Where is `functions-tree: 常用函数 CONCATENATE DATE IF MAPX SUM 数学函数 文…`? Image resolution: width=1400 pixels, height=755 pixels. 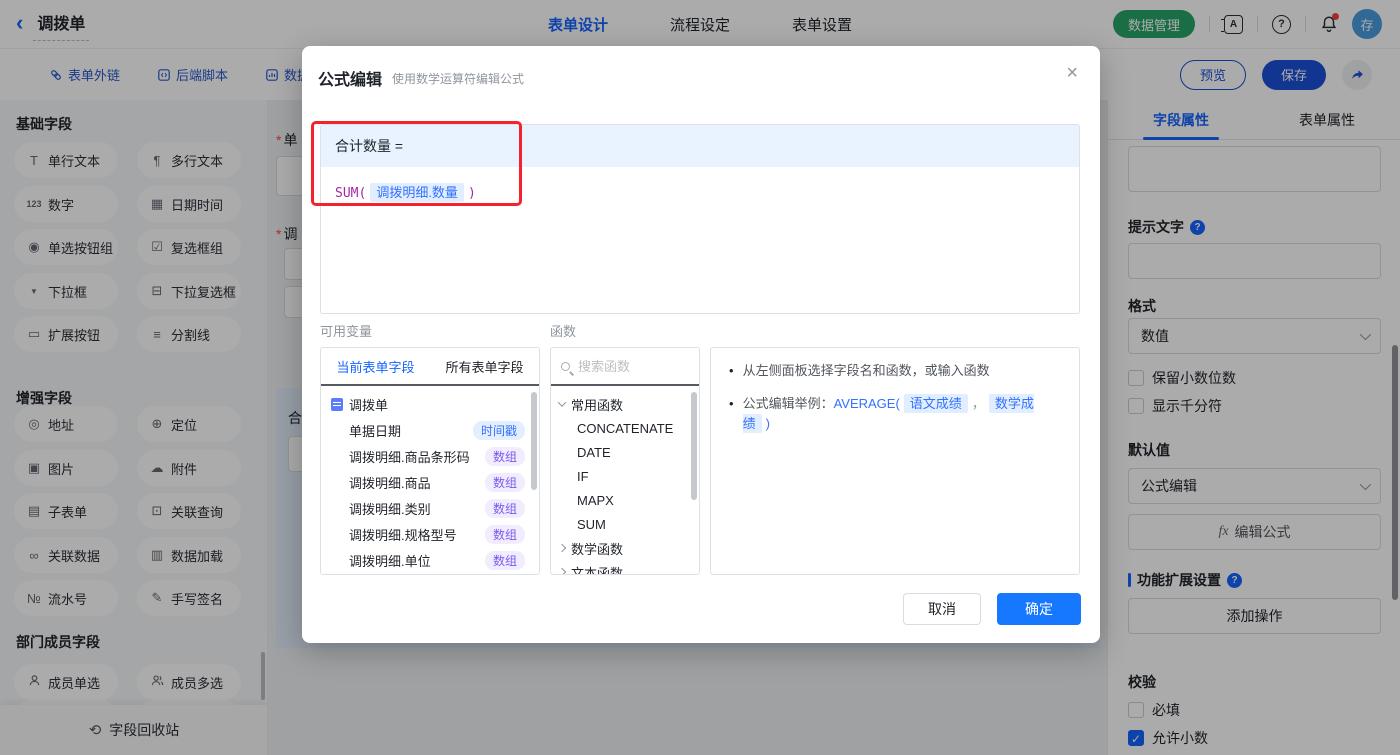
functions-tree: 常用函数 CONCATENATE DATE IF MAPX SUM 数学函数 文… is located at coordinates (625, 480).